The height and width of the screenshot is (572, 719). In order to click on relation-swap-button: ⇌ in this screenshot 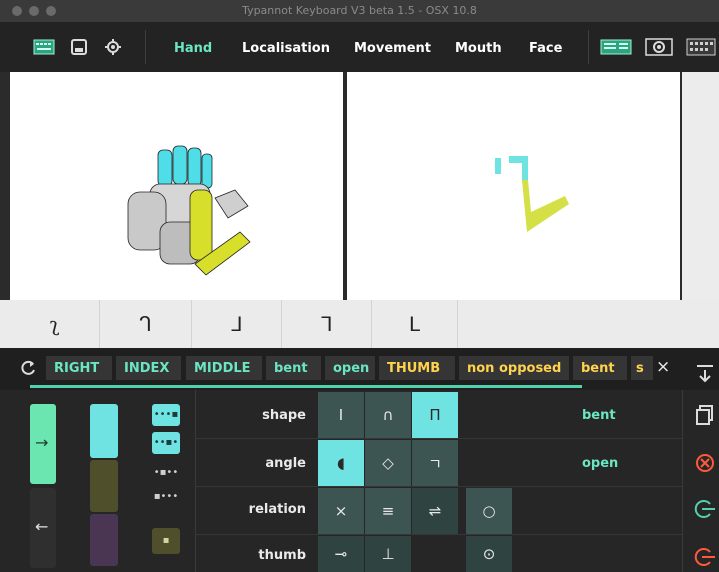, I will do `click(435, 511)`.